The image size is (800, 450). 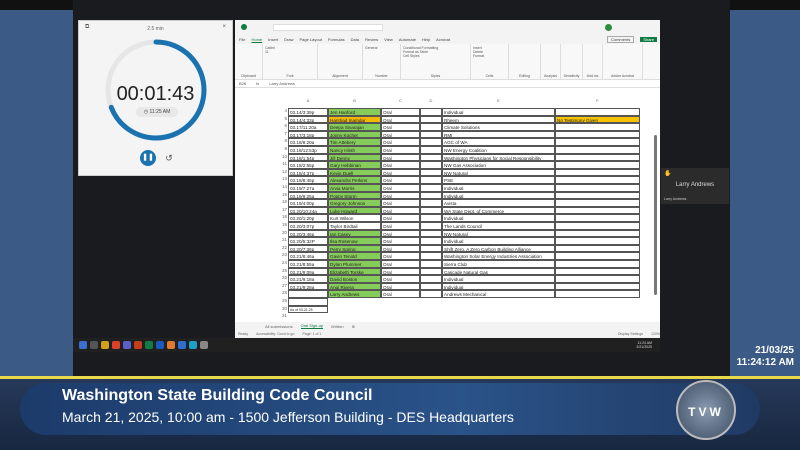 What do you see at coordinates (354, 203) in the screenshot?
I see `cell-name: Gregory Johnson` at bounding box center [354, 203].